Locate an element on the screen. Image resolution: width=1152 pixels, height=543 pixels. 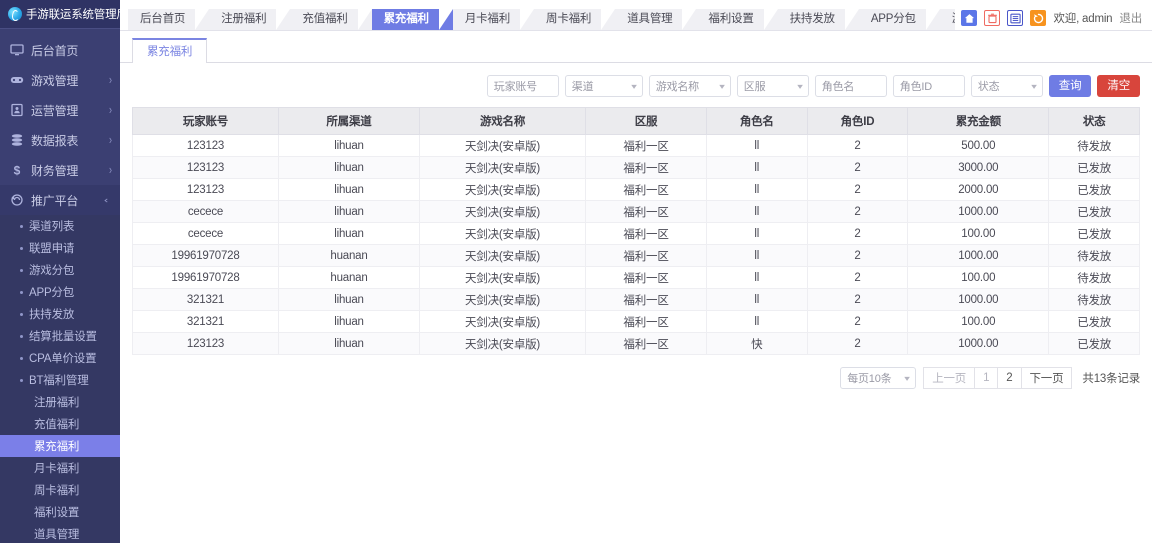
tab-monthly-card-welfare: 月卡福利 is located at coordinates (493, 19).